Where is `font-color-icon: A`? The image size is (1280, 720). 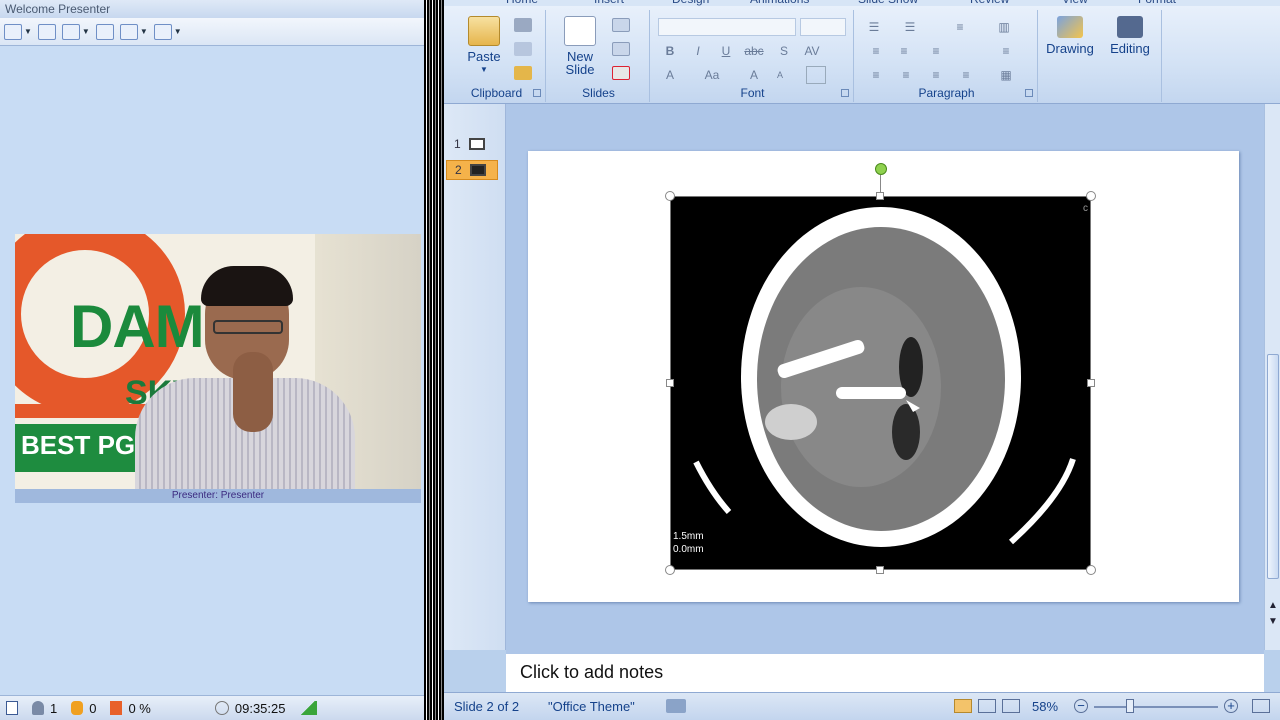
font-color-icon: A is located at coordinates (670, 75).